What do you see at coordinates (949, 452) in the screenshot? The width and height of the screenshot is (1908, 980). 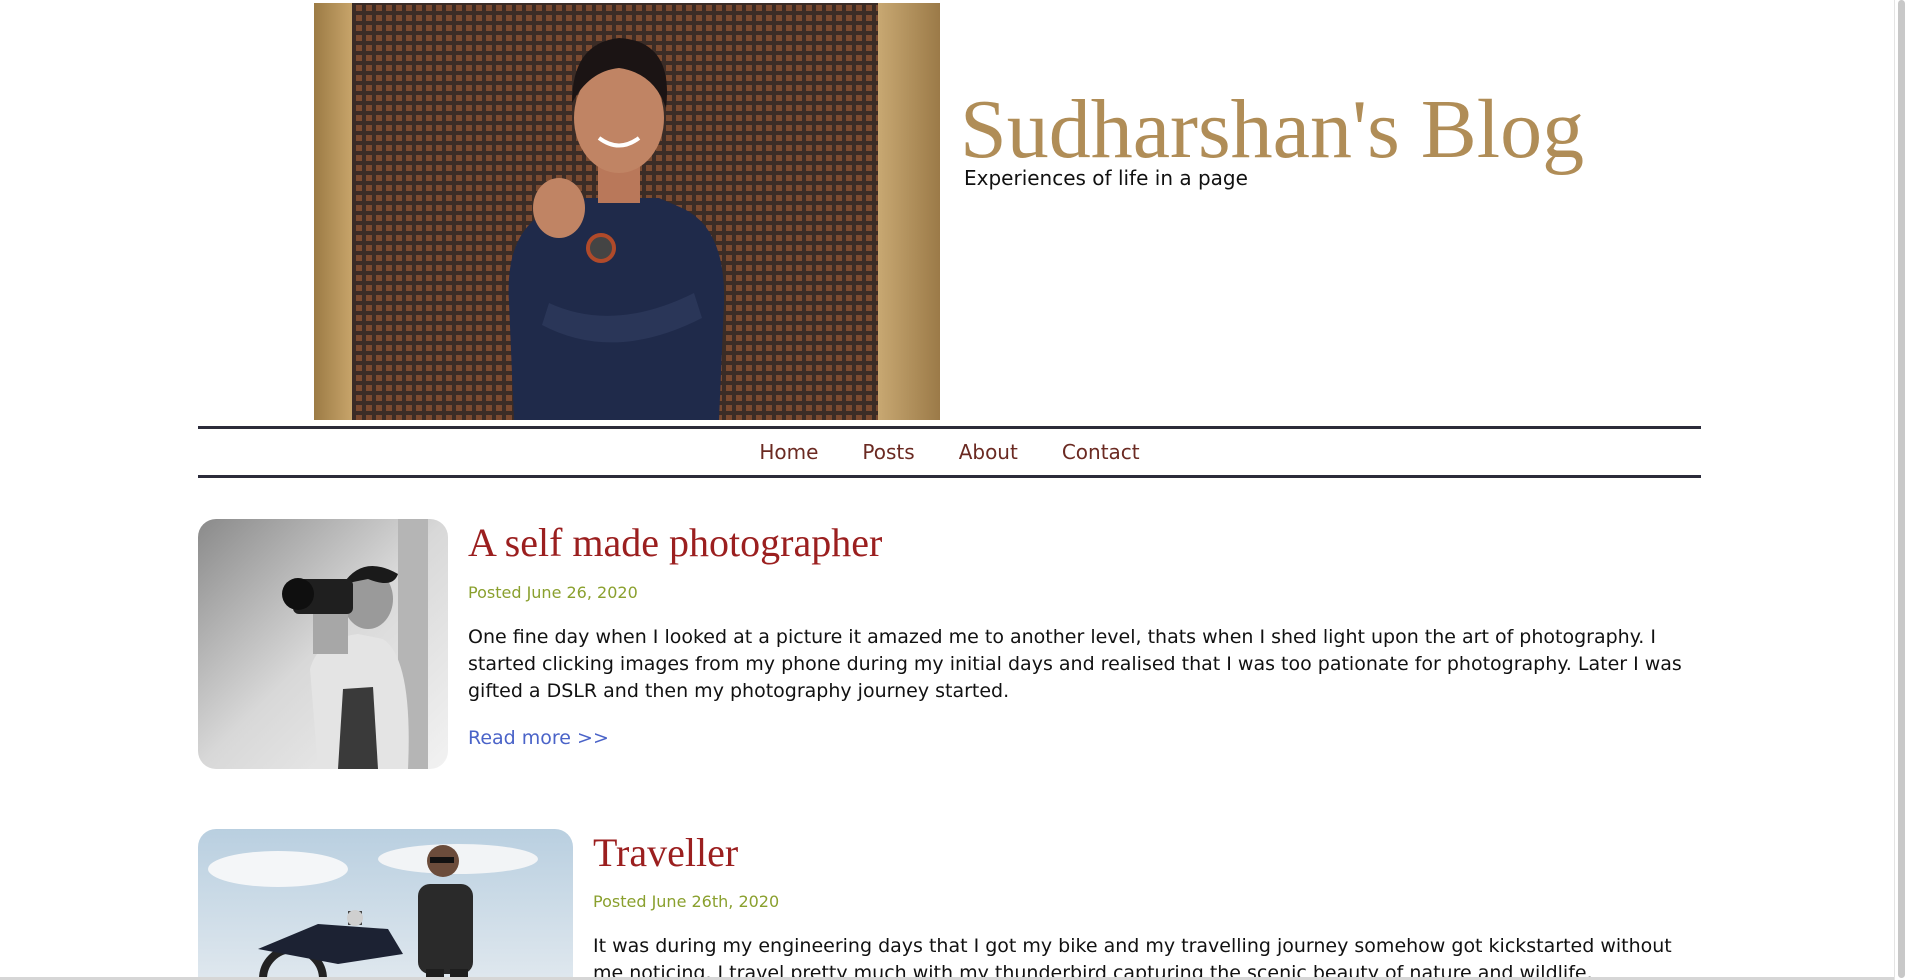 I see `main-navigation: Home Posts About Contact` at bounding box center [949, 452].